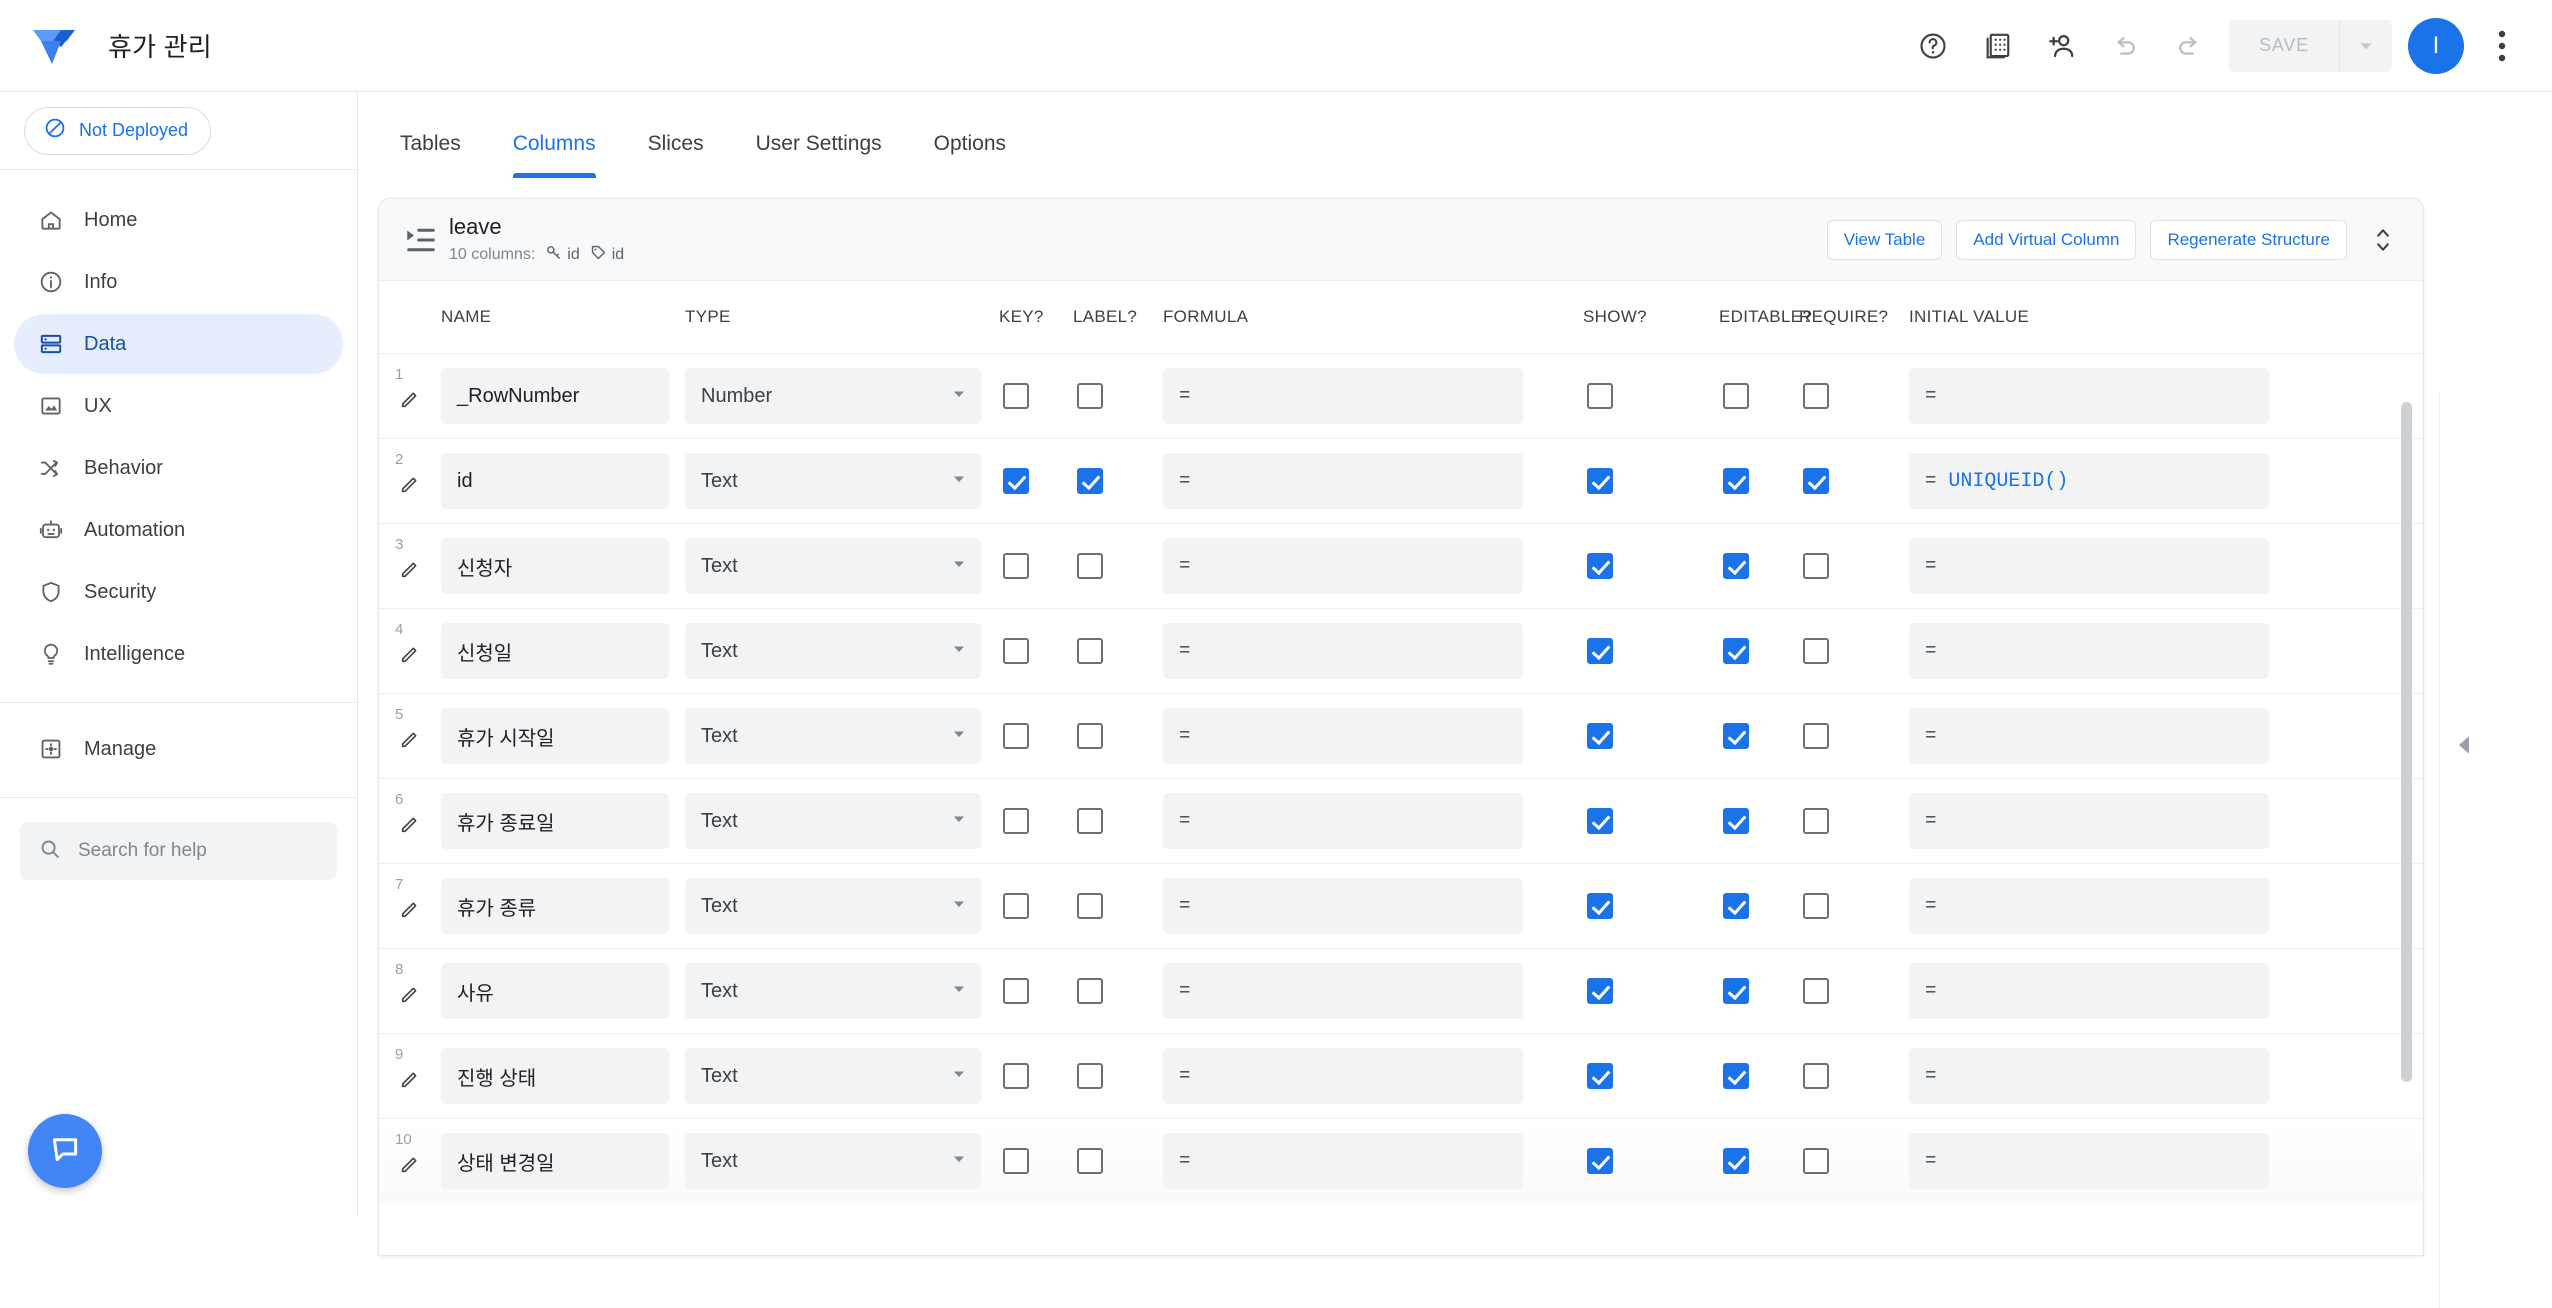 This screenshot has width=2552, height=1308. Describe the element at coordinates (555, 736) in the screenshot. I see `column-name-input: 휴가 시작일` at that location.